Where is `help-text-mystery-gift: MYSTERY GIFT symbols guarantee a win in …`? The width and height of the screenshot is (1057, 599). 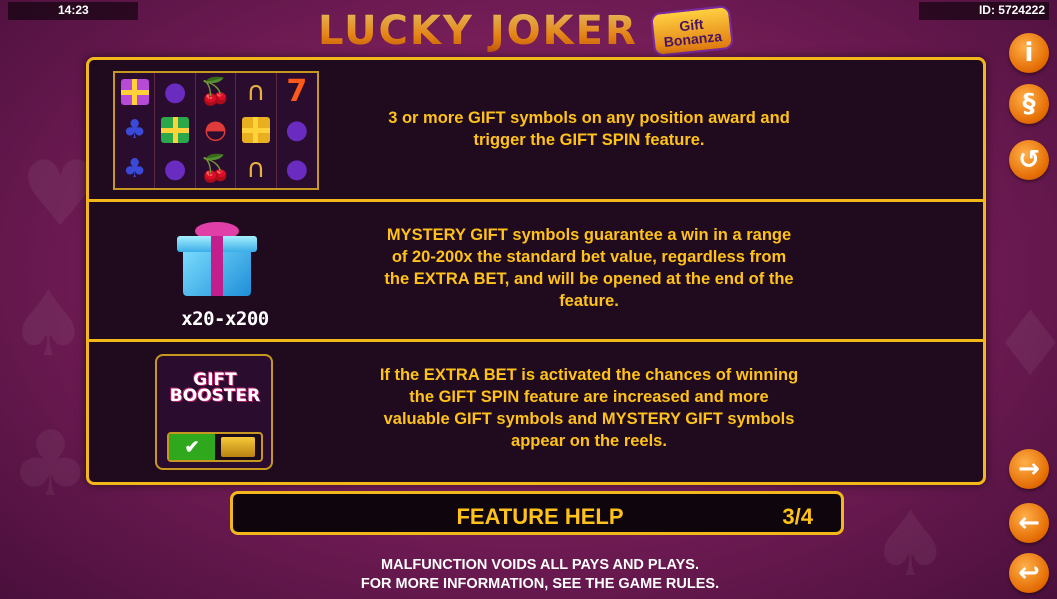
help-text-mystery-gift: MYSTERY GIFT symbols guarantee a win in … is located at coordinates (589, 268).